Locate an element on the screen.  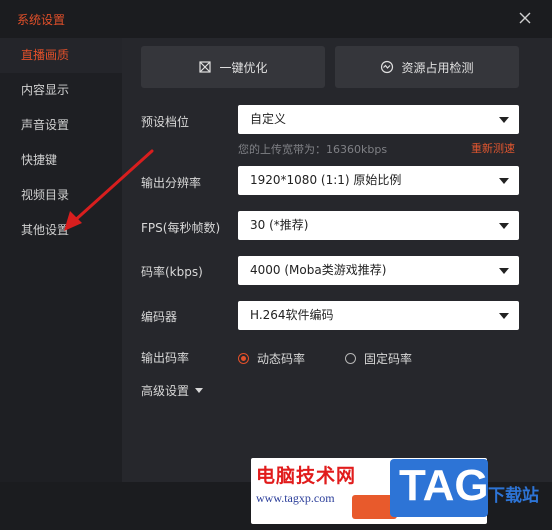
fixed-bitrate-radio: 固定码率 is located at coordinates (378, 358).